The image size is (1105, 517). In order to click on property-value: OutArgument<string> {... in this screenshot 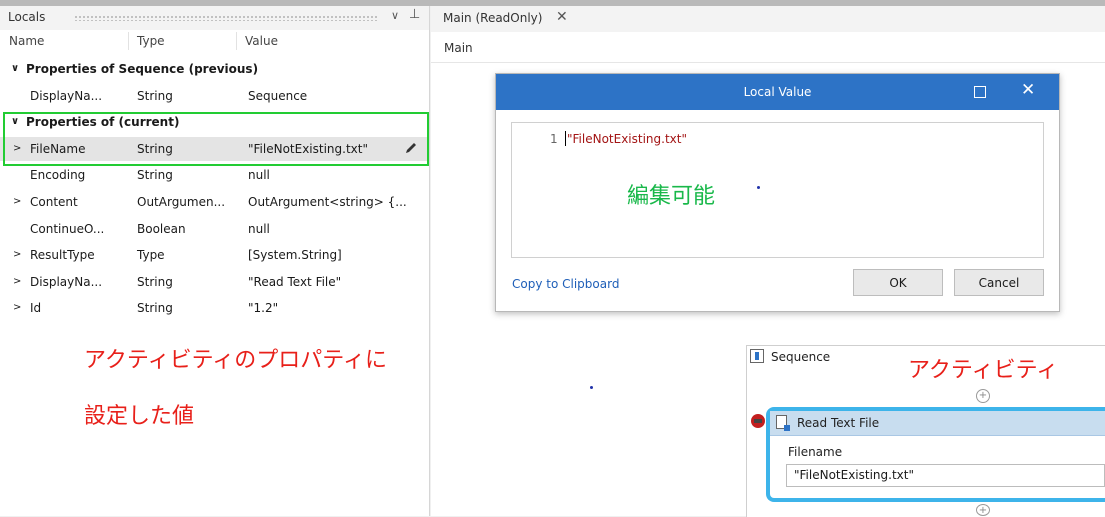, I will do `click(327, 202)`.